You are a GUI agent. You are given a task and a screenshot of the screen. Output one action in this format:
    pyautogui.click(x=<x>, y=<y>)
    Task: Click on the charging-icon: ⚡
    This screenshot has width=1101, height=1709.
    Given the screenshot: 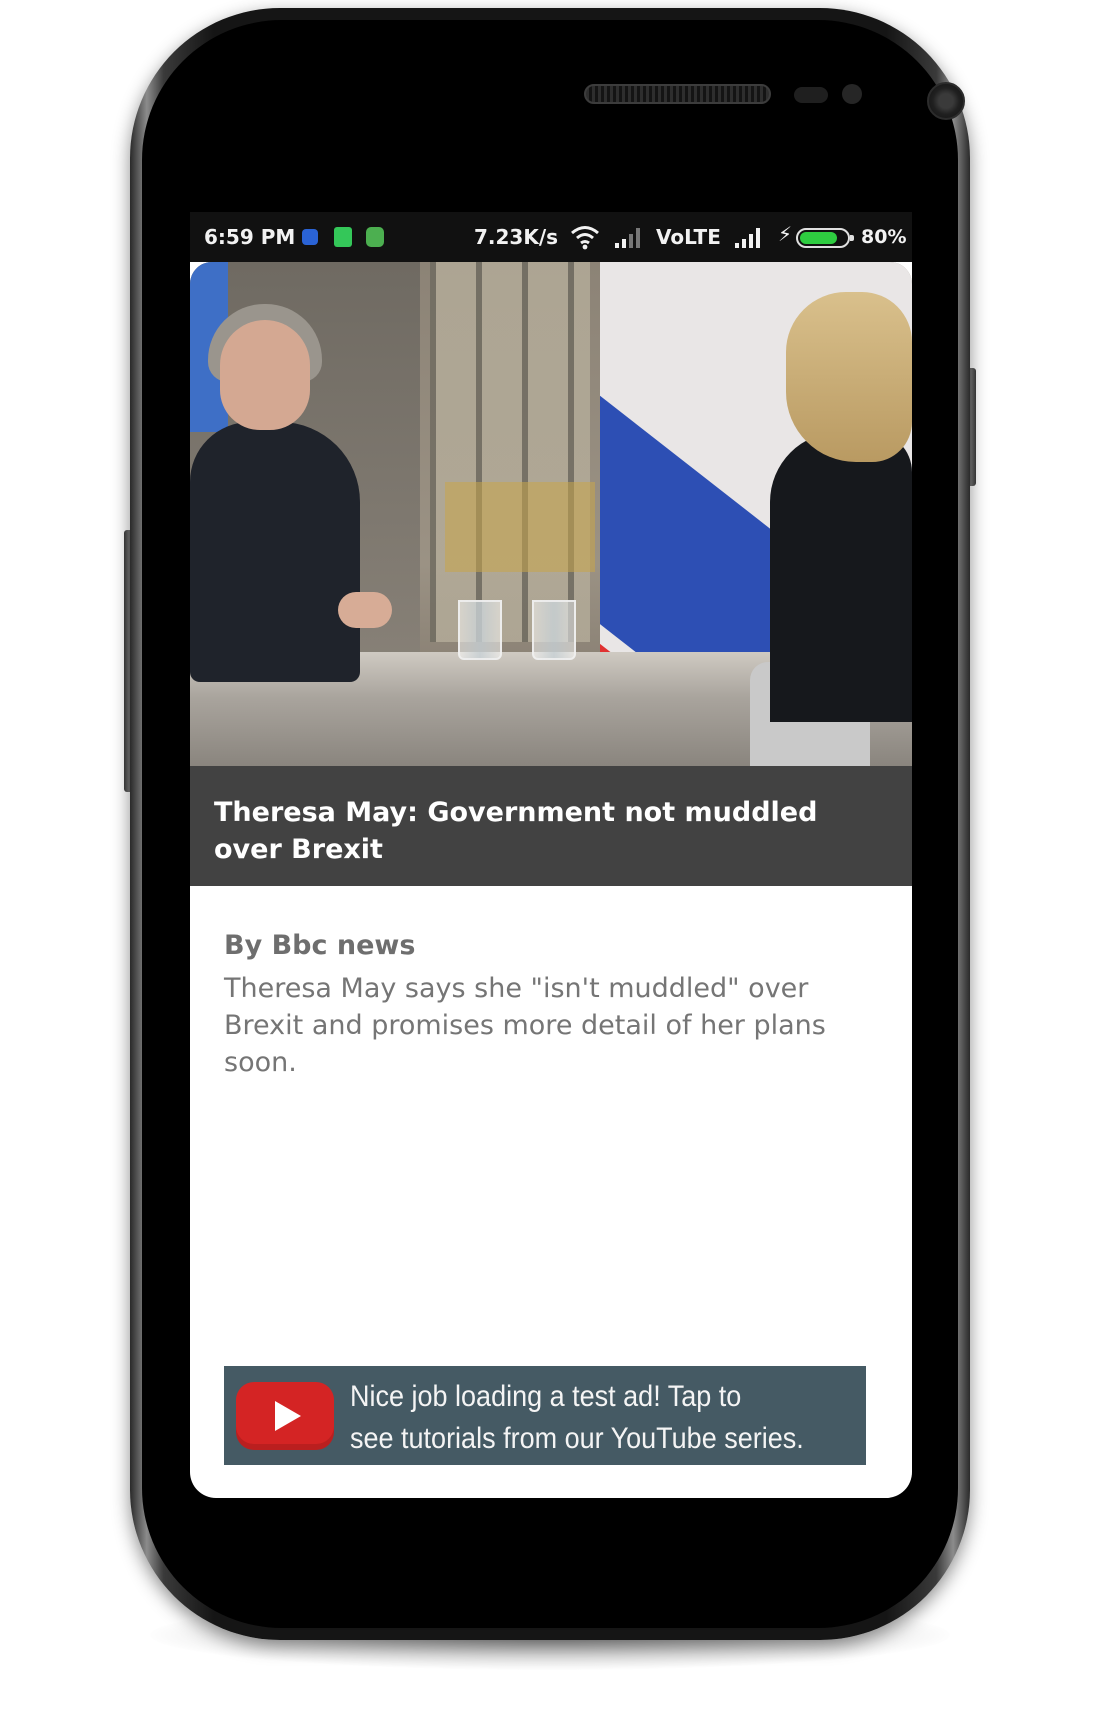 What is the action you would take?
    pyautogui.click(x=785, y=234)
    